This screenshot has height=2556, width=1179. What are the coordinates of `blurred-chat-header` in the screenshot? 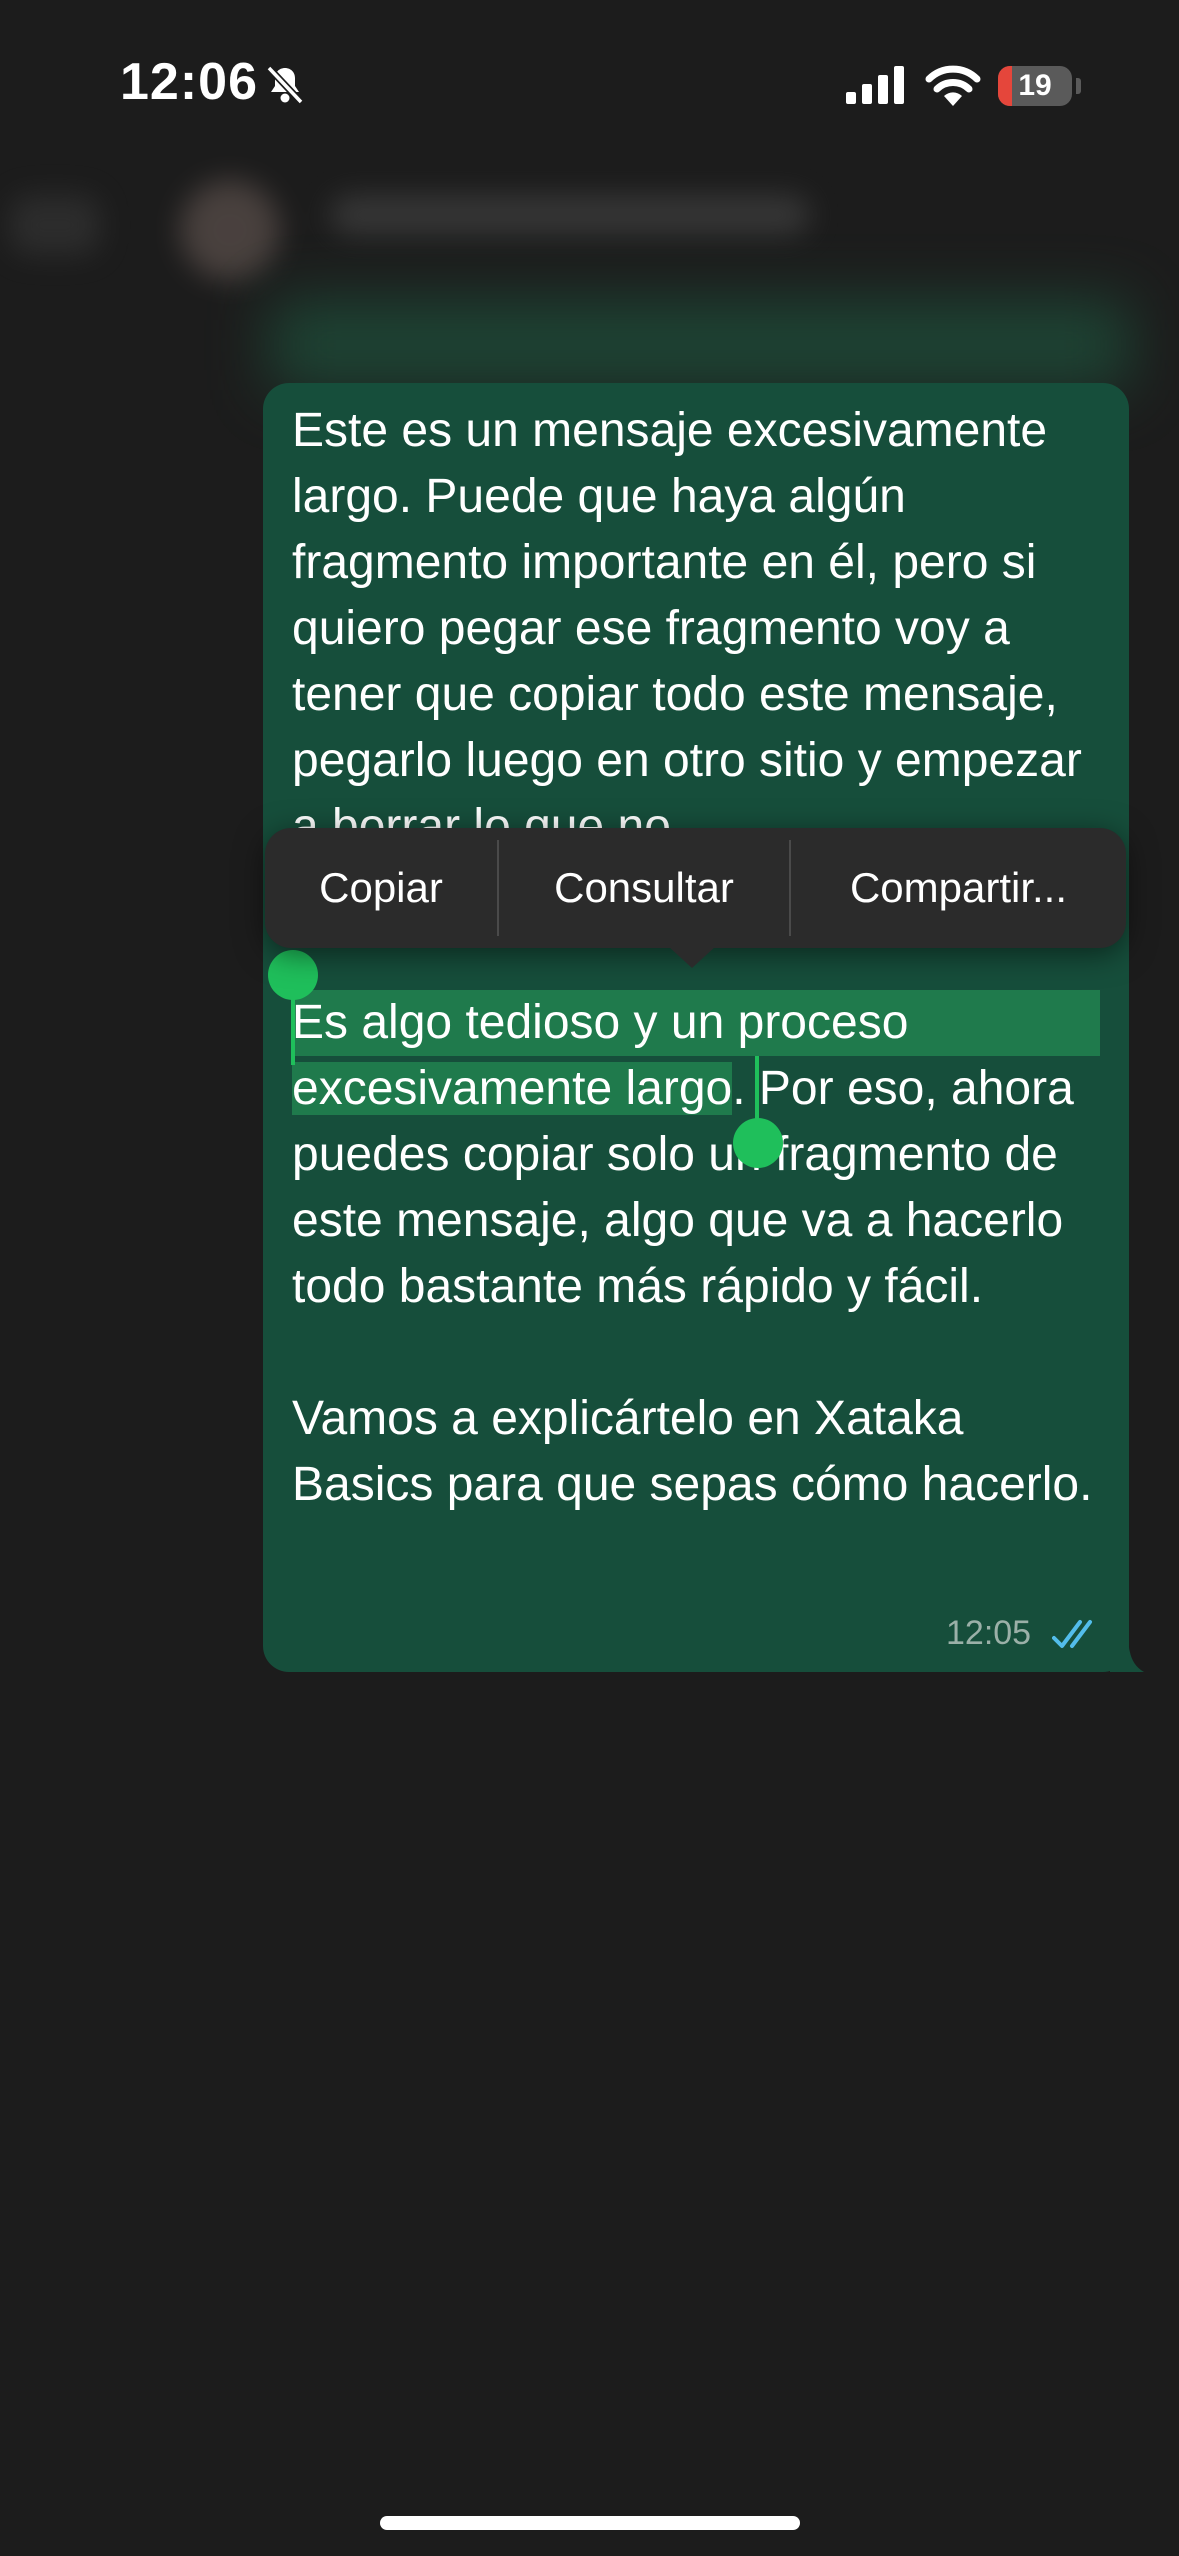 It's located at (589, 225).